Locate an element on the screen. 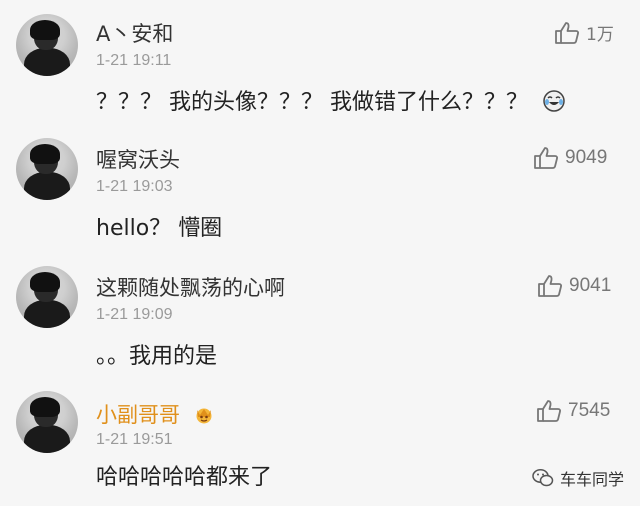  username-text: 小副哥哥 is located at coordinates (138, 415).